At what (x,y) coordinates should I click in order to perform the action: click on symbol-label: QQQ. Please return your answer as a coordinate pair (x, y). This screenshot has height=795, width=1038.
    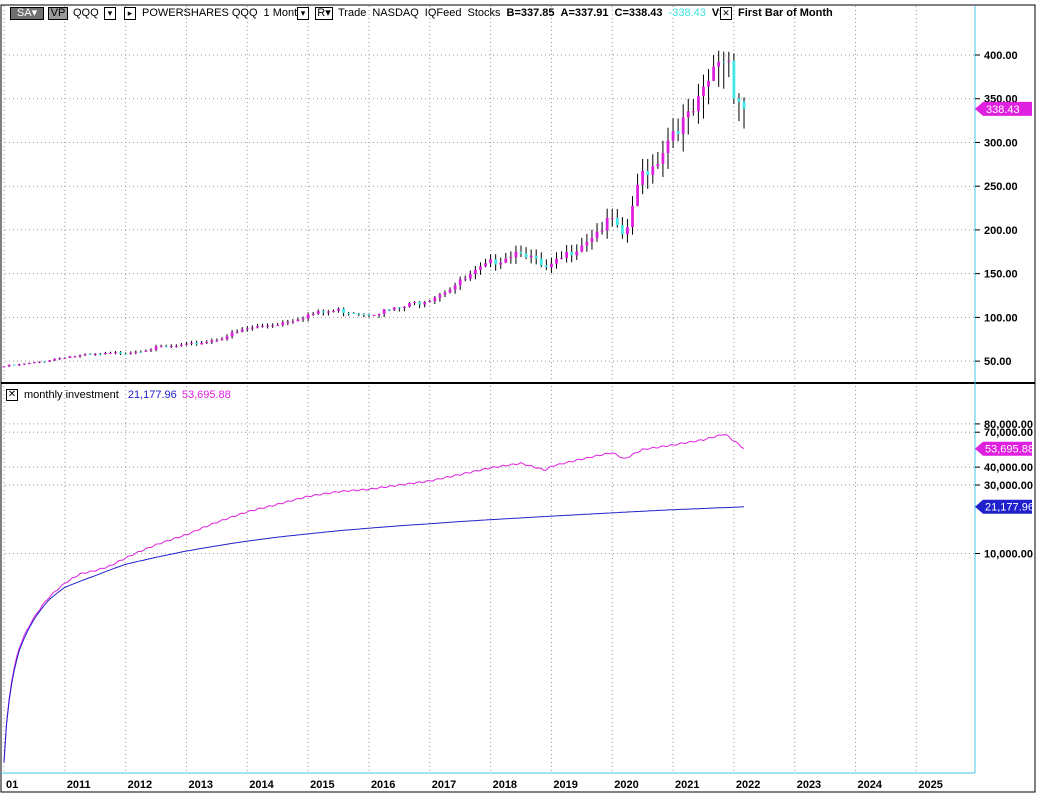
    Looking at the image, I should click on (86, 13).